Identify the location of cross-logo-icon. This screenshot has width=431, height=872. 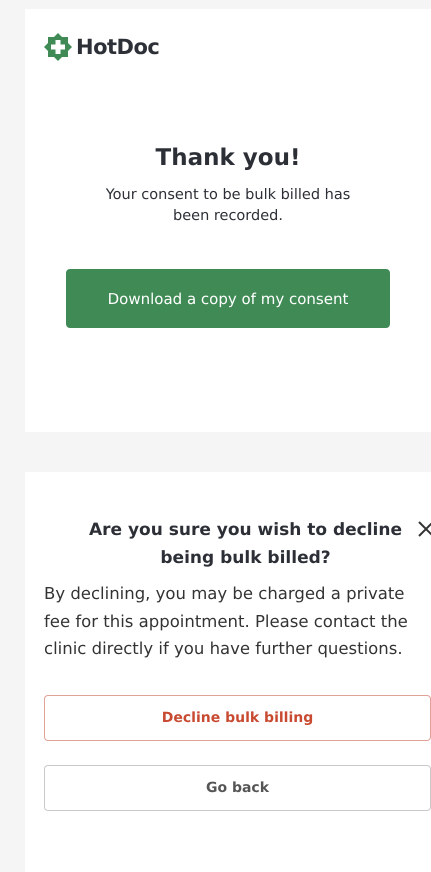
(58, 47).